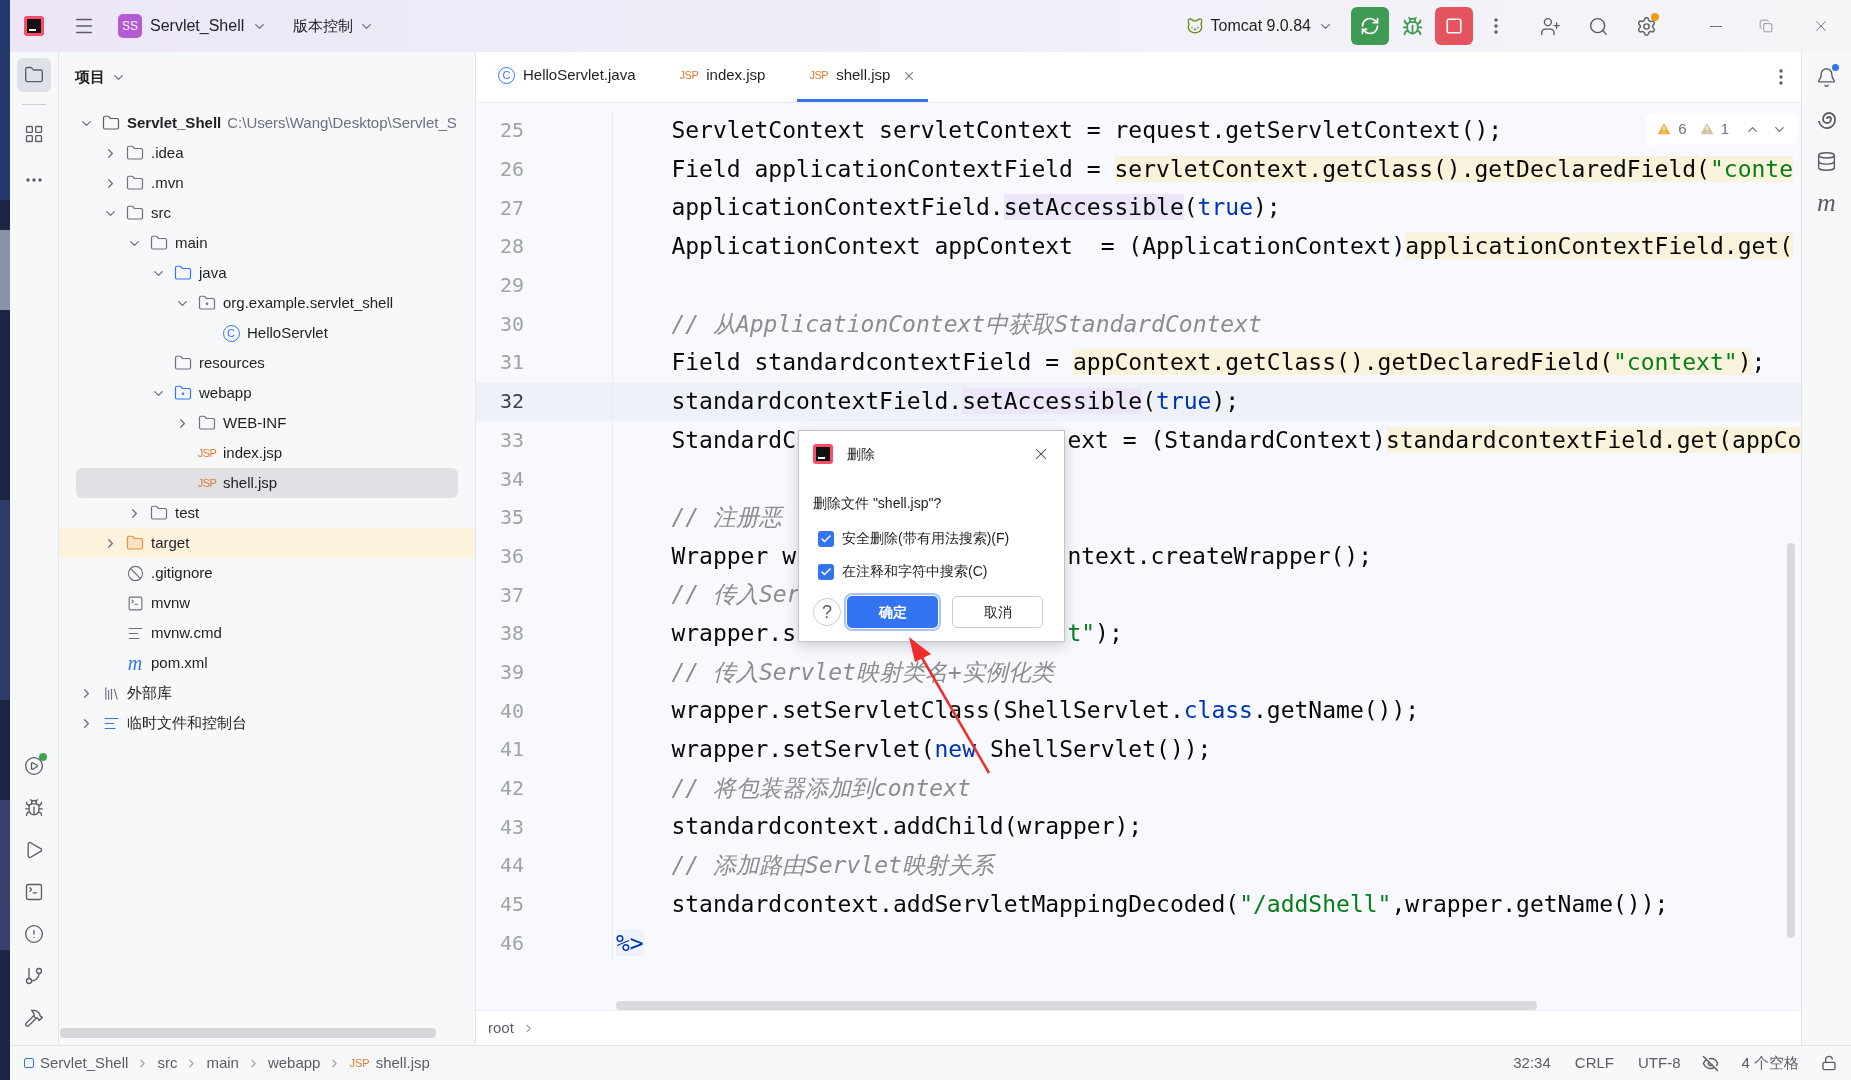 The width and height of the screenshot is (1851, 1080). What do you see at coordinates (1086, 131) in the screenshot?
I see `code-text: ServletContext servletContext = request.getServletContext();` at bounding box center [1086, 131].